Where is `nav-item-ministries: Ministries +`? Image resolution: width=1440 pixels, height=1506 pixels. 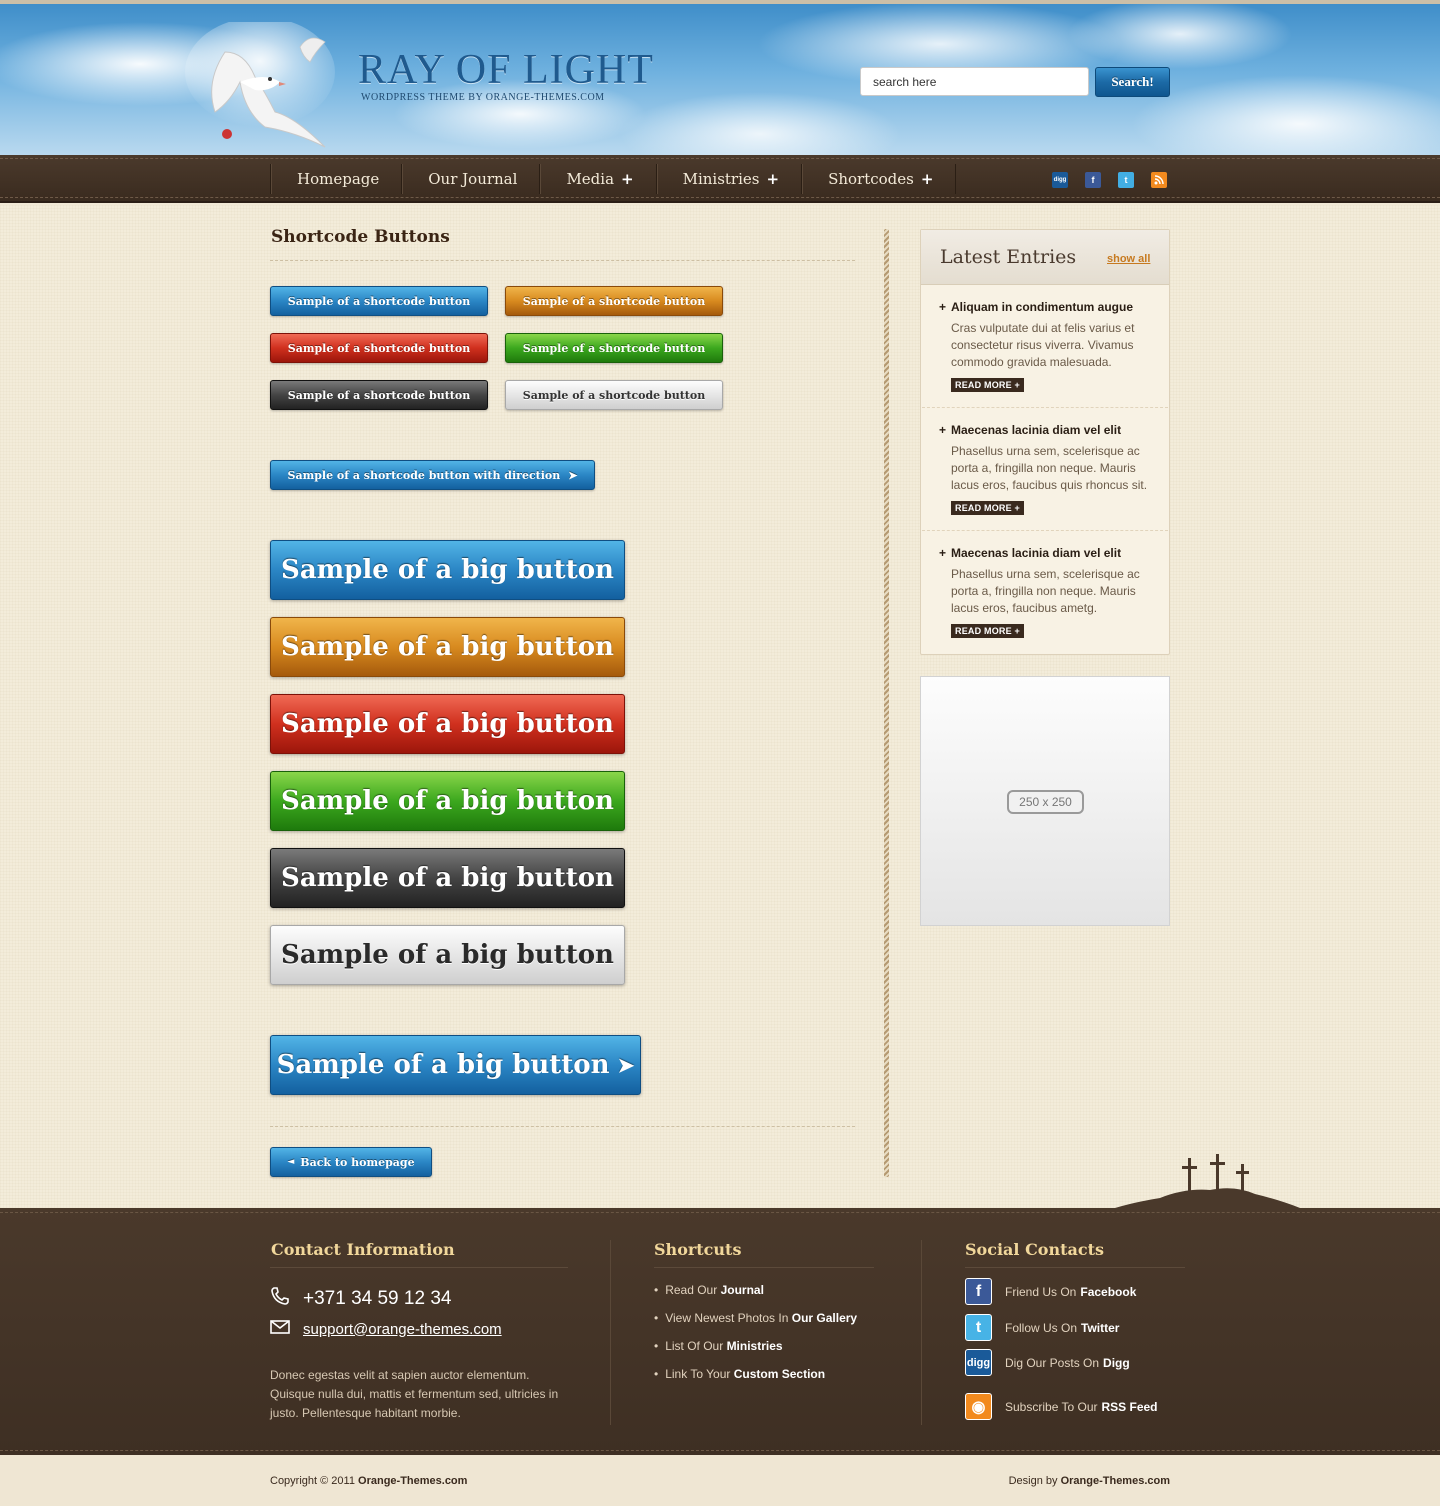
nav-item-ministries: Ministries + is located at coordinates (728, 179).